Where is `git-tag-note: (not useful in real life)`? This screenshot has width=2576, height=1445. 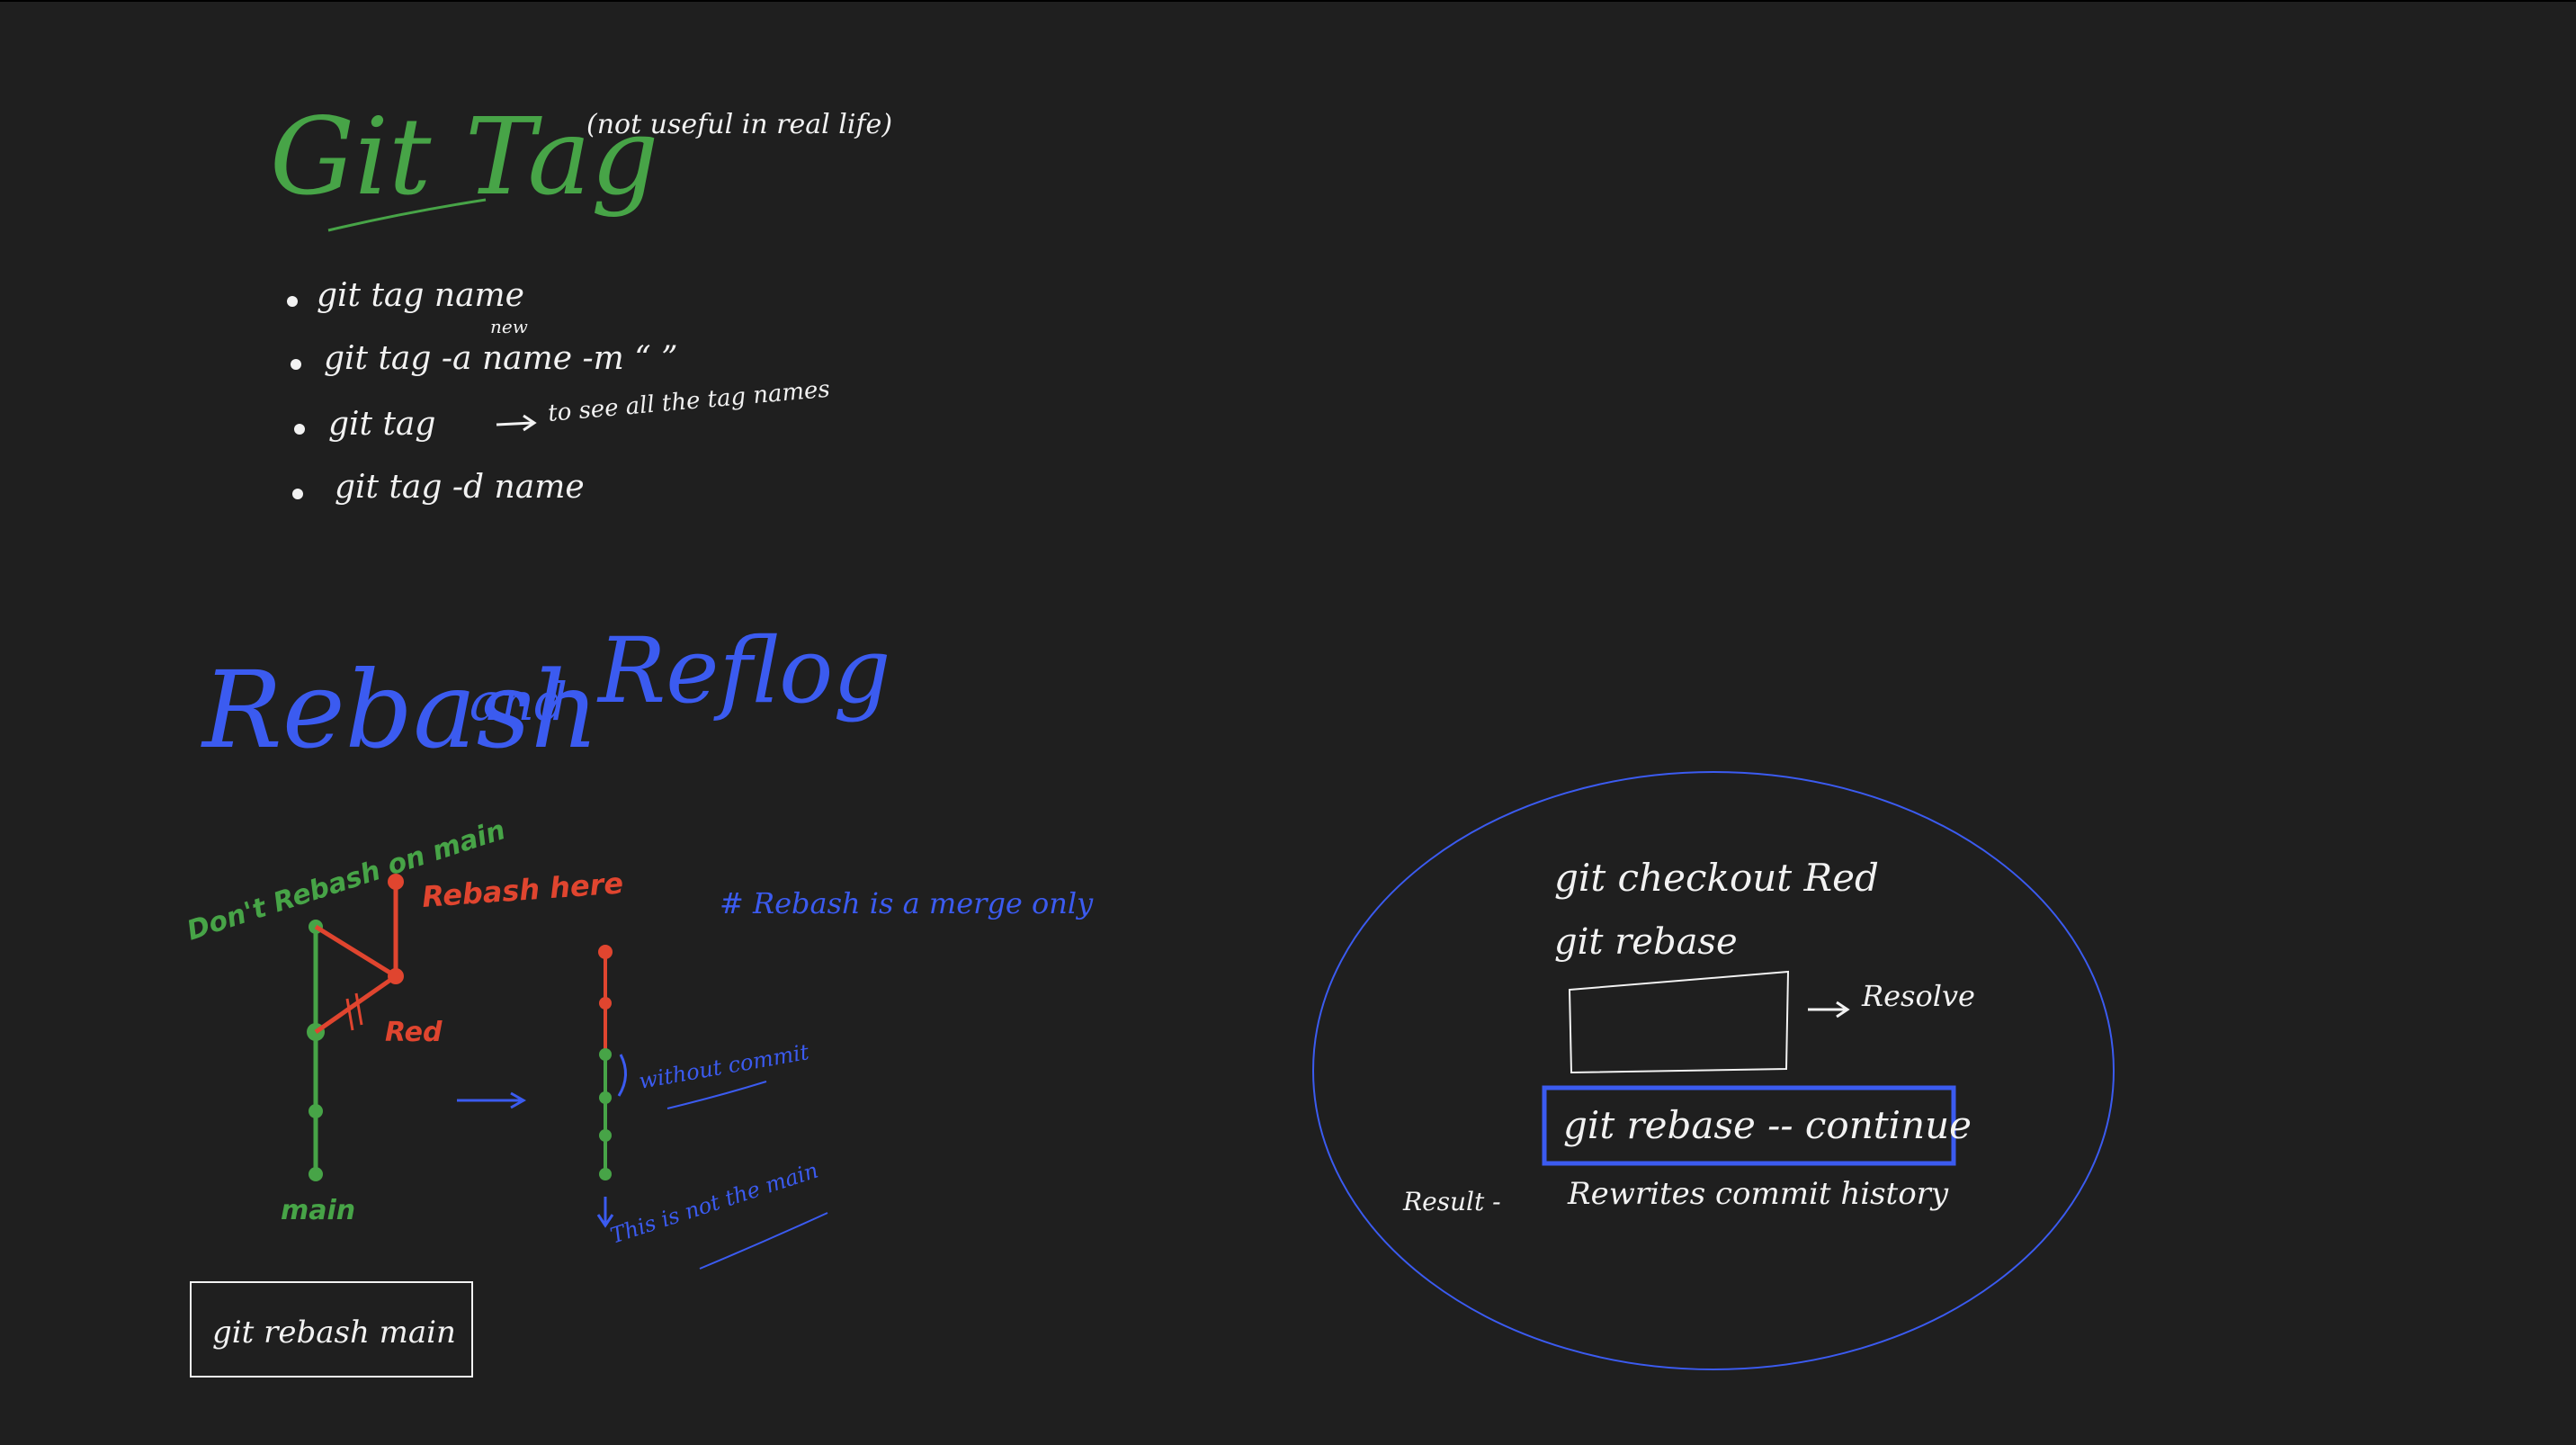
git-tag-note: (not useful in real life) is located at coordinates (739, 124).